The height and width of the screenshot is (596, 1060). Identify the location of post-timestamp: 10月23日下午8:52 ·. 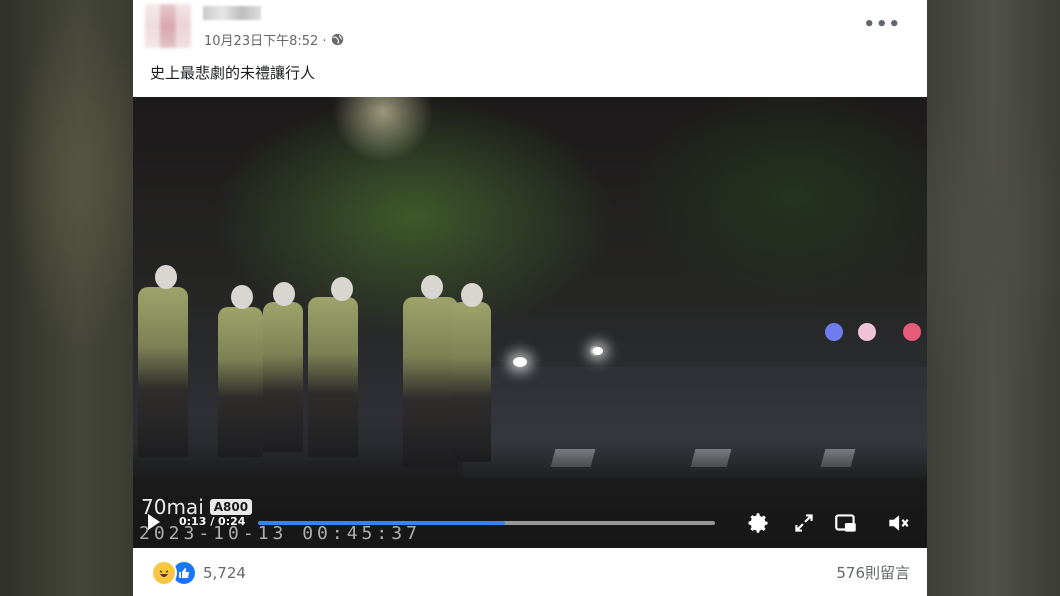
(265, 39).